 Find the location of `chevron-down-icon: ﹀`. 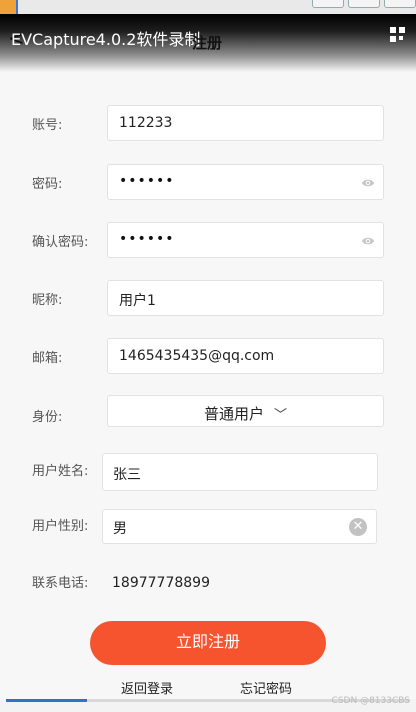

chevron-down-icon: ﹀ is located at coordinates (281, 415).